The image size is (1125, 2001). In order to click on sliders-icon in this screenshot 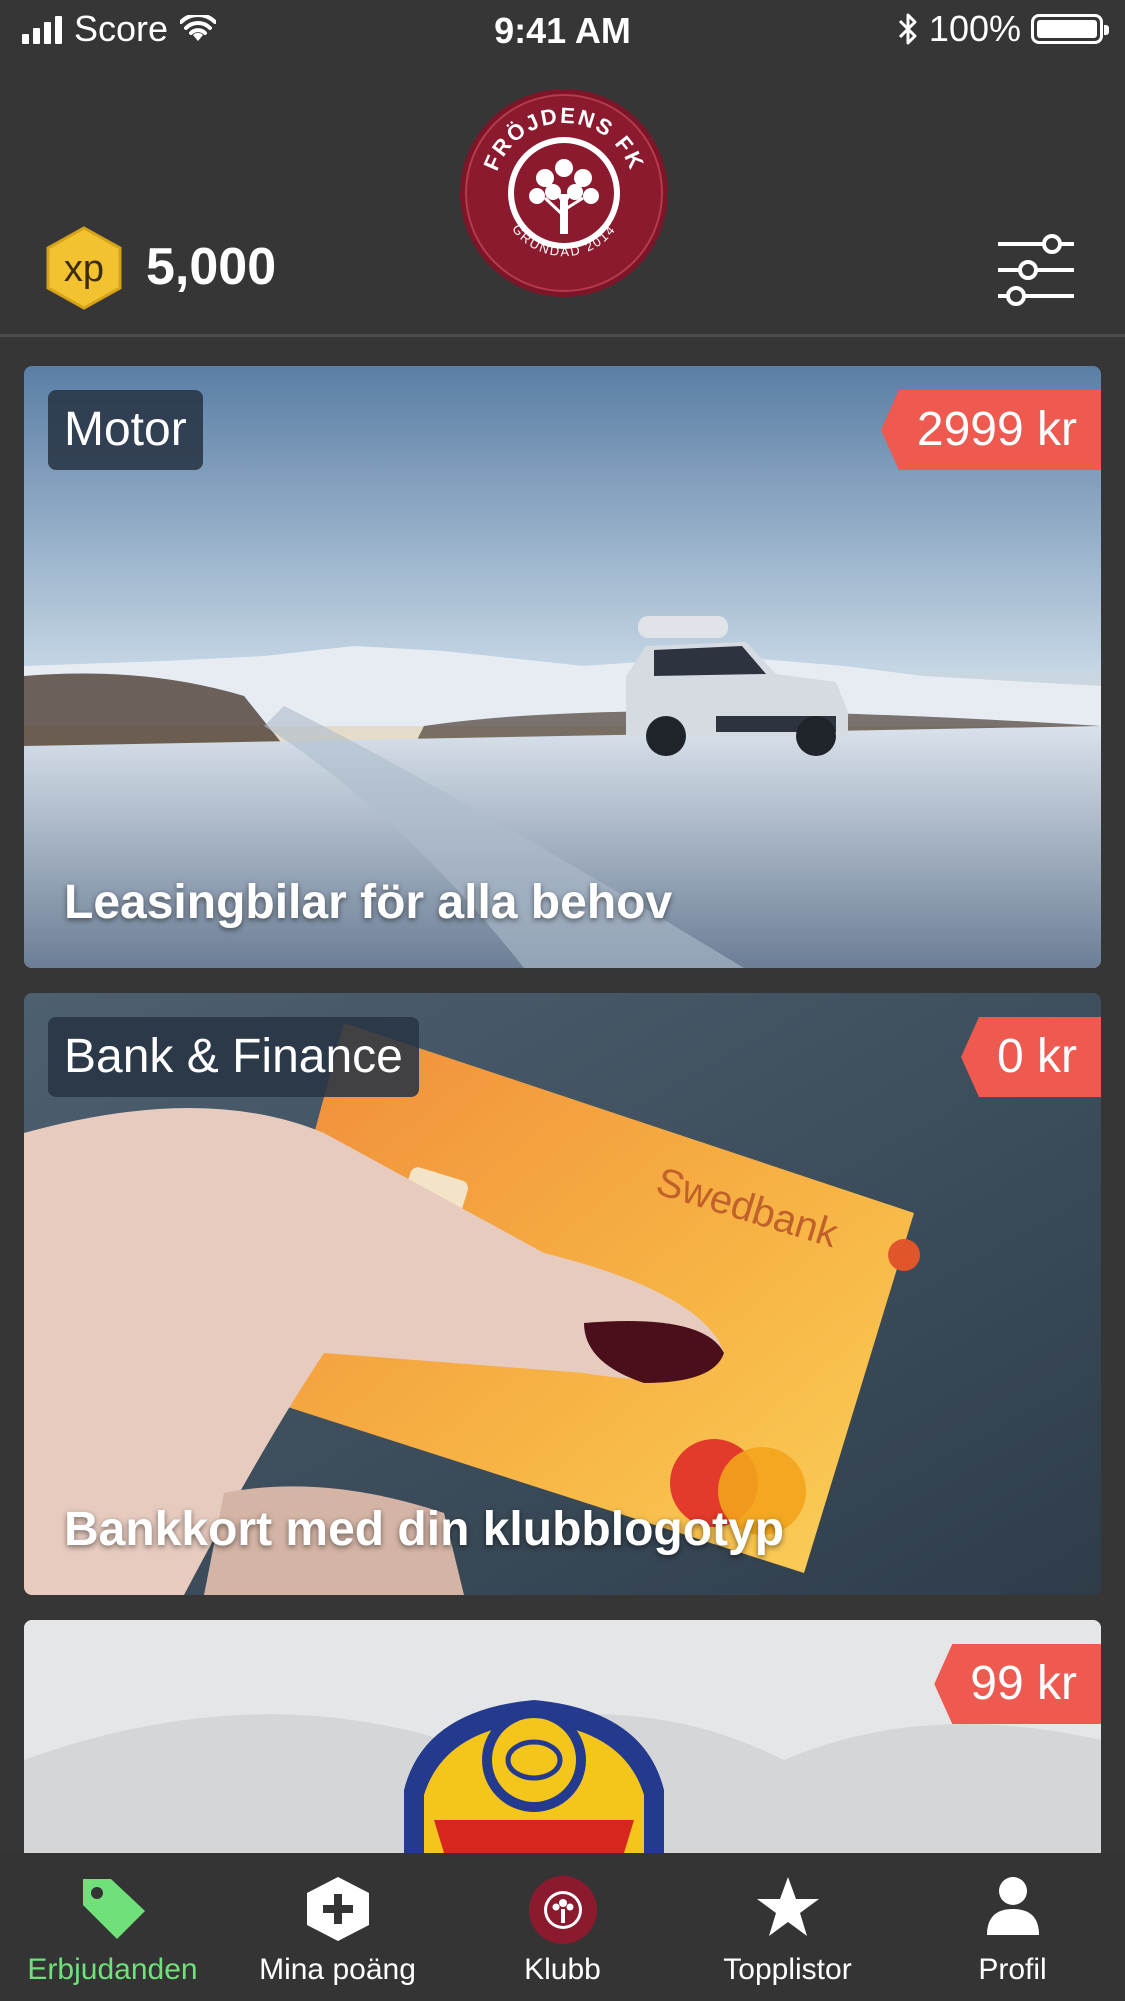, I will do `click(1036, 270)`.